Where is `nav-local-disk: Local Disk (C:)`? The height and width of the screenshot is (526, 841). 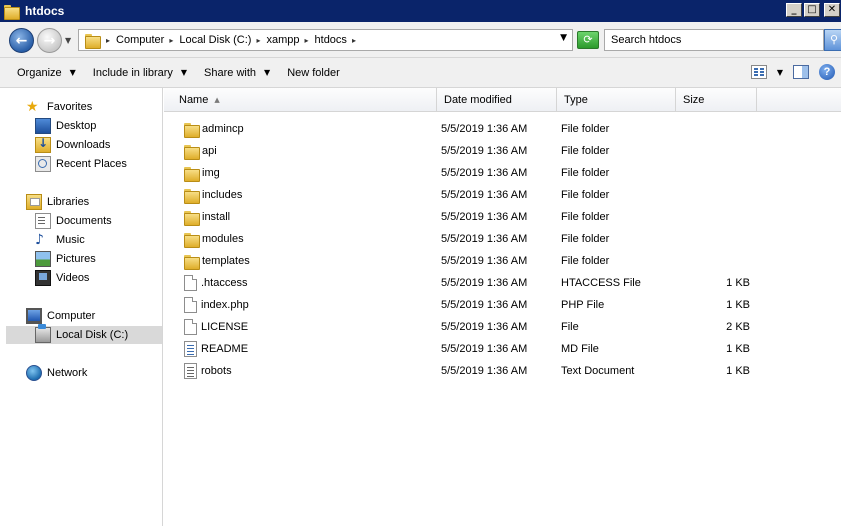
nav-local-disk: Local Disk (C:) is located at coordinates (84, 334).